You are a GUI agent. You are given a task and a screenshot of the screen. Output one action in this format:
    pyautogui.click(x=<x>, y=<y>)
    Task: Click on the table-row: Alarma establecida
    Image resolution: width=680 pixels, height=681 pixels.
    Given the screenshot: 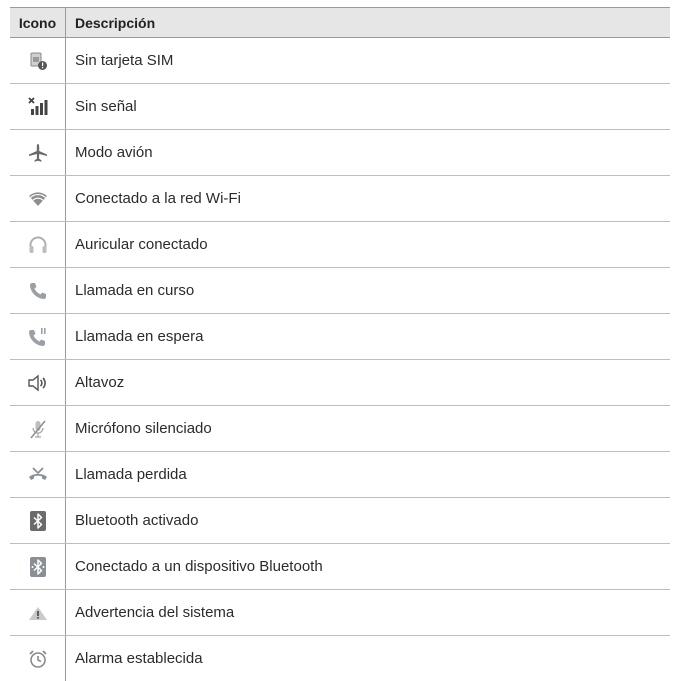 What is the action you would take?
    pyautogui.click(x=340, y=658)
    